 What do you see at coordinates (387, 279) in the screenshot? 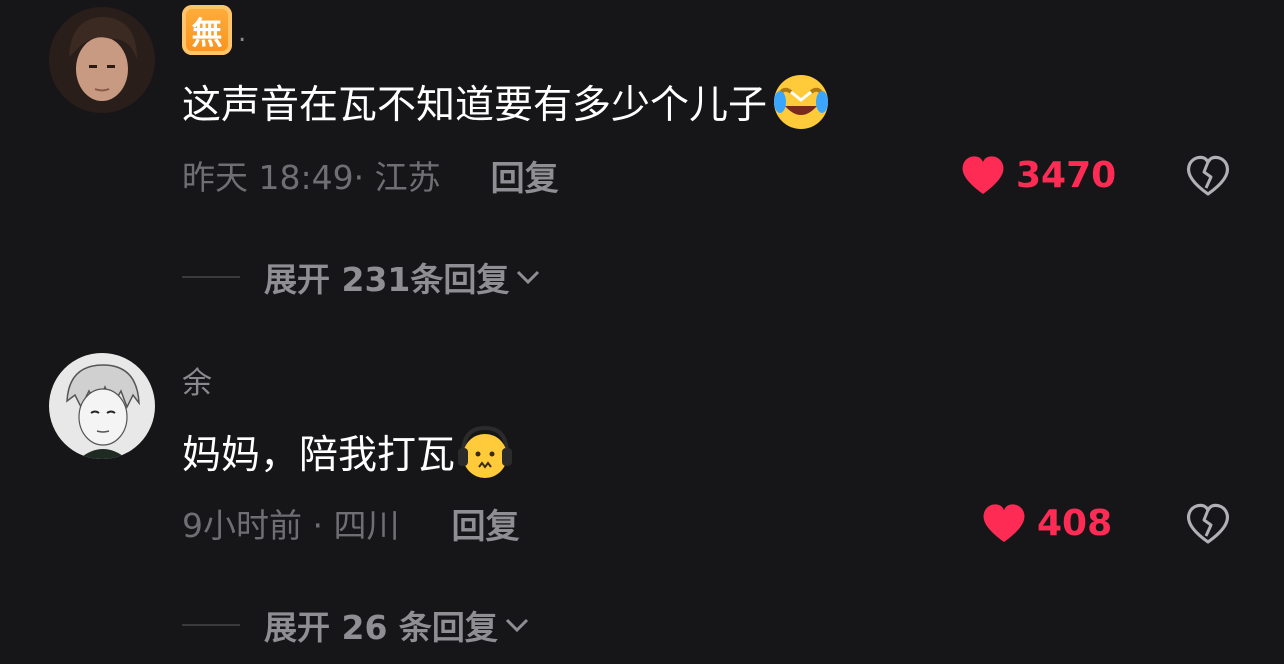
I see `expand-replies-label: 展开 231条回复` at bounding box center [387, 279].